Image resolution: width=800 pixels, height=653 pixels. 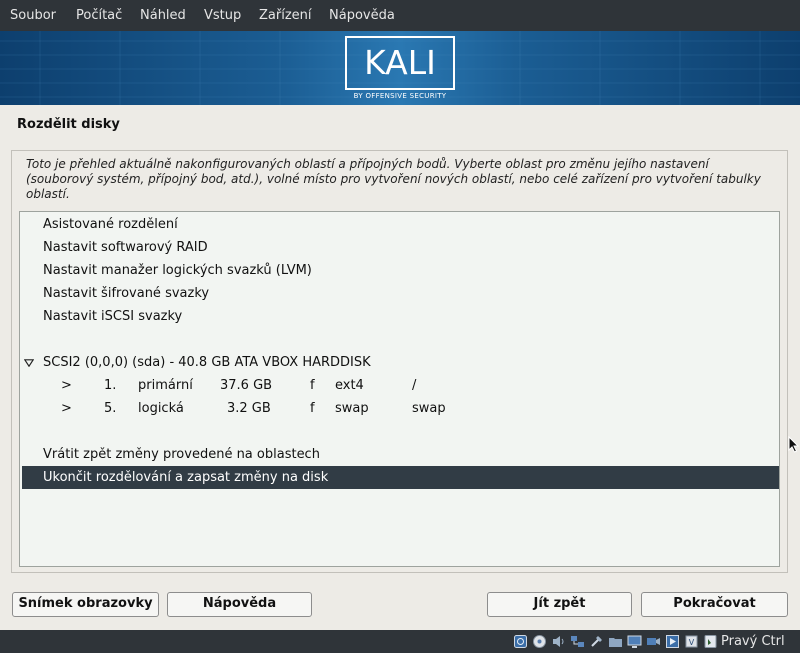 I want to click on list-item-label: Nastavit šifrované svazky, so click(x=126, y=293).